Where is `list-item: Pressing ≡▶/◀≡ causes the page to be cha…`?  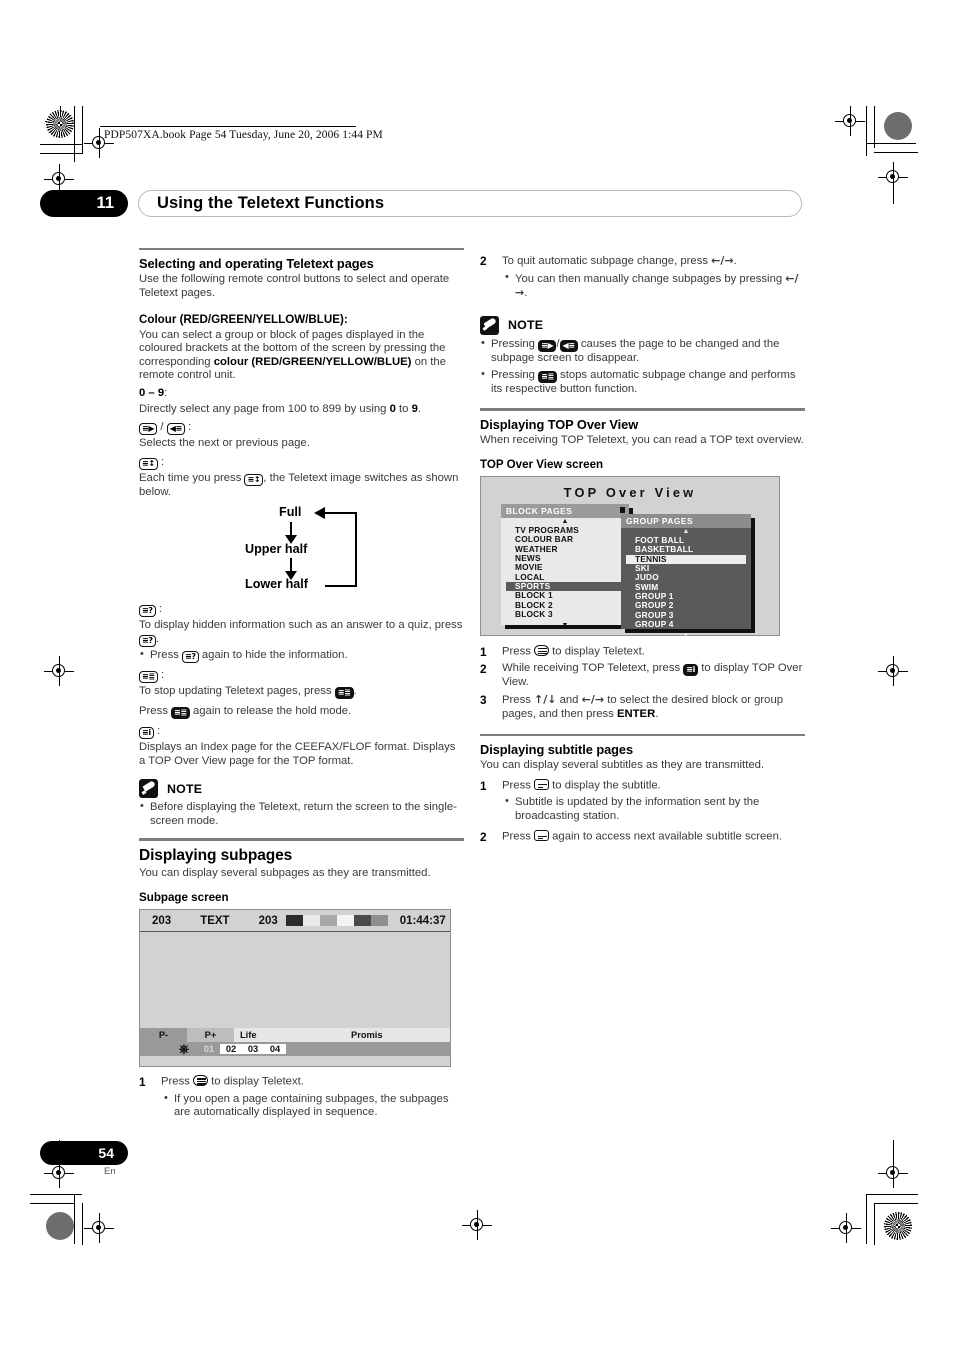
list-item: Pressing ≡▶/◀≡ causes the page to be cha… is located at coordinates (642, 351).